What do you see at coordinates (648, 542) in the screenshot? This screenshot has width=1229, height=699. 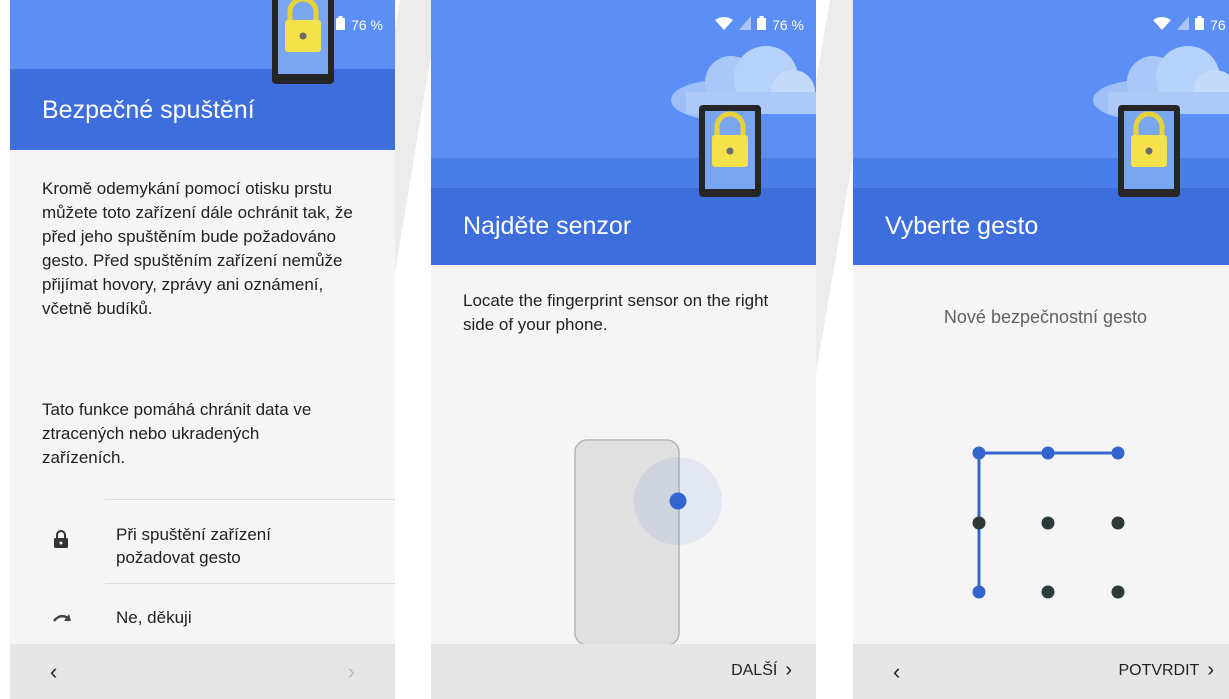 I see `phone-sensor-illustration` at bounding box center [648, 542].